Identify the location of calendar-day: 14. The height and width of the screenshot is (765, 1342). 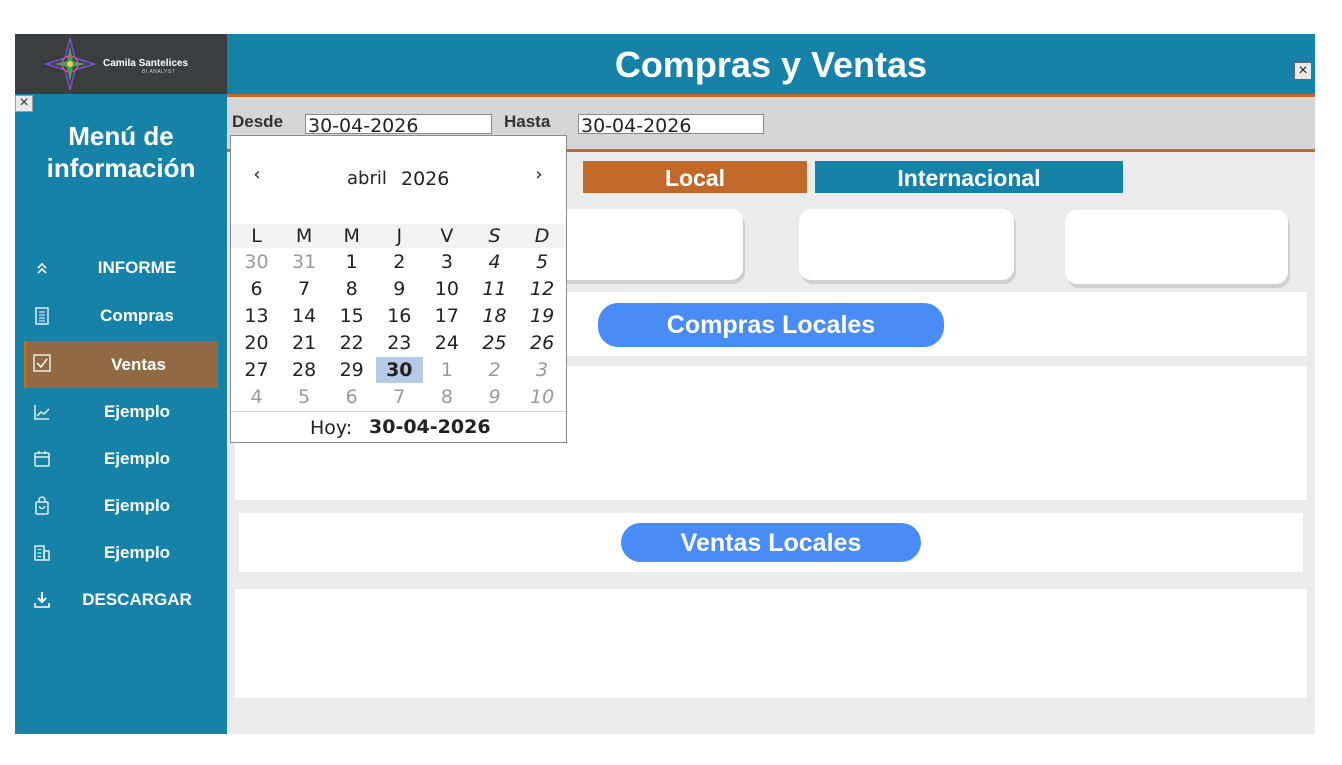
(304, 316).